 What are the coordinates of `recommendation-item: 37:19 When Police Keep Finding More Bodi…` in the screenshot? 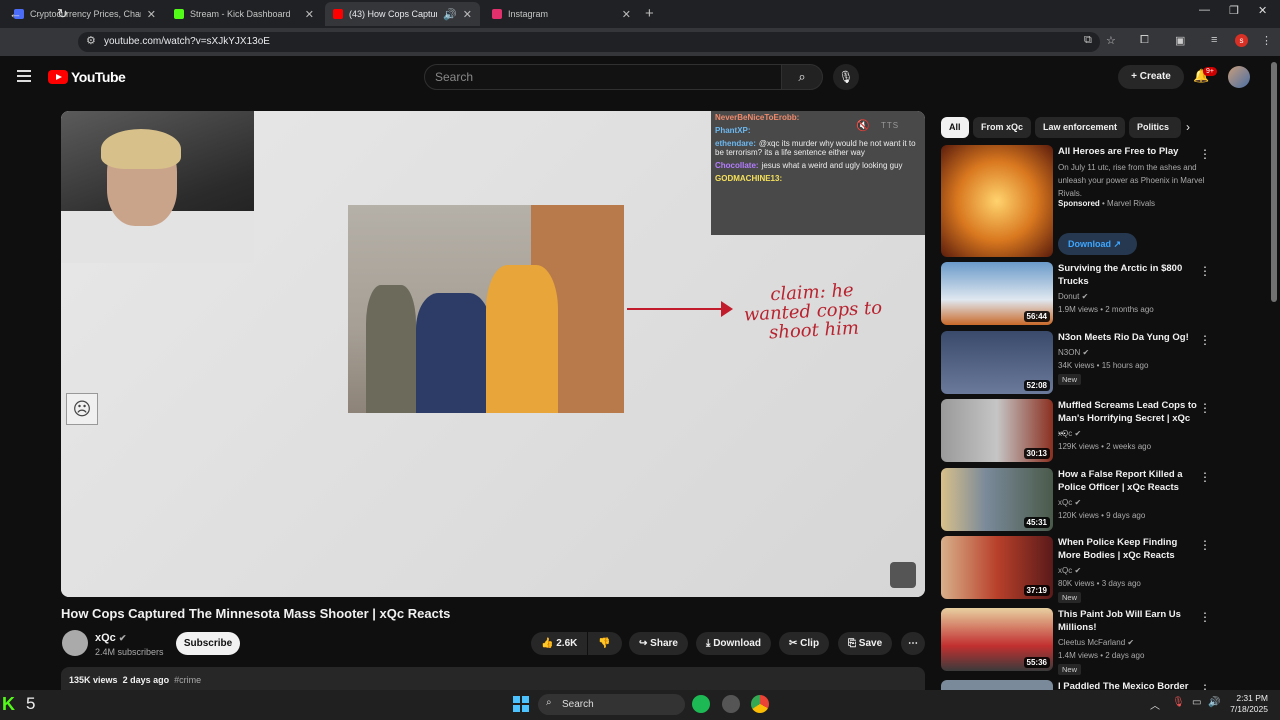 It's located at (1076, 569).